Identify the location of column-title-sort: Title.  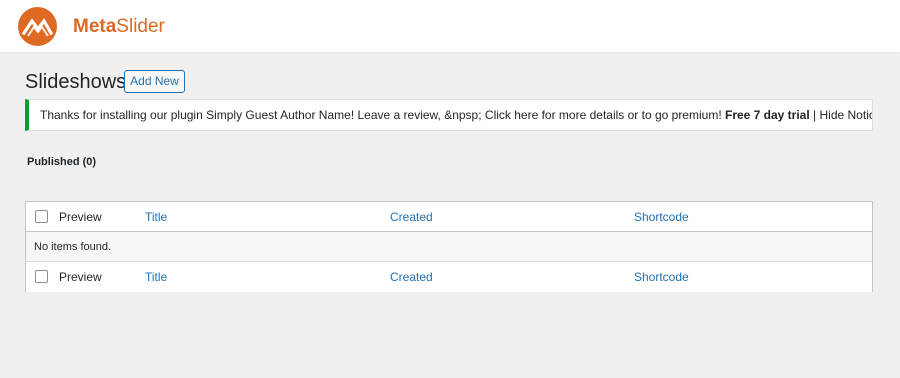
(156, 217).